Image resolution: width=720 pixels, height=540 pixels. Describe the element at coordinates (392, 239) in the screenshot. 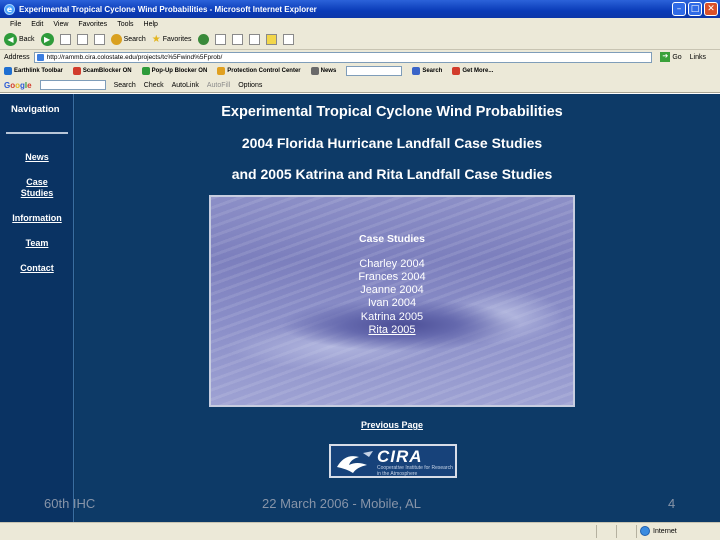

I see `case-studies-title: Case Studies` at that location.